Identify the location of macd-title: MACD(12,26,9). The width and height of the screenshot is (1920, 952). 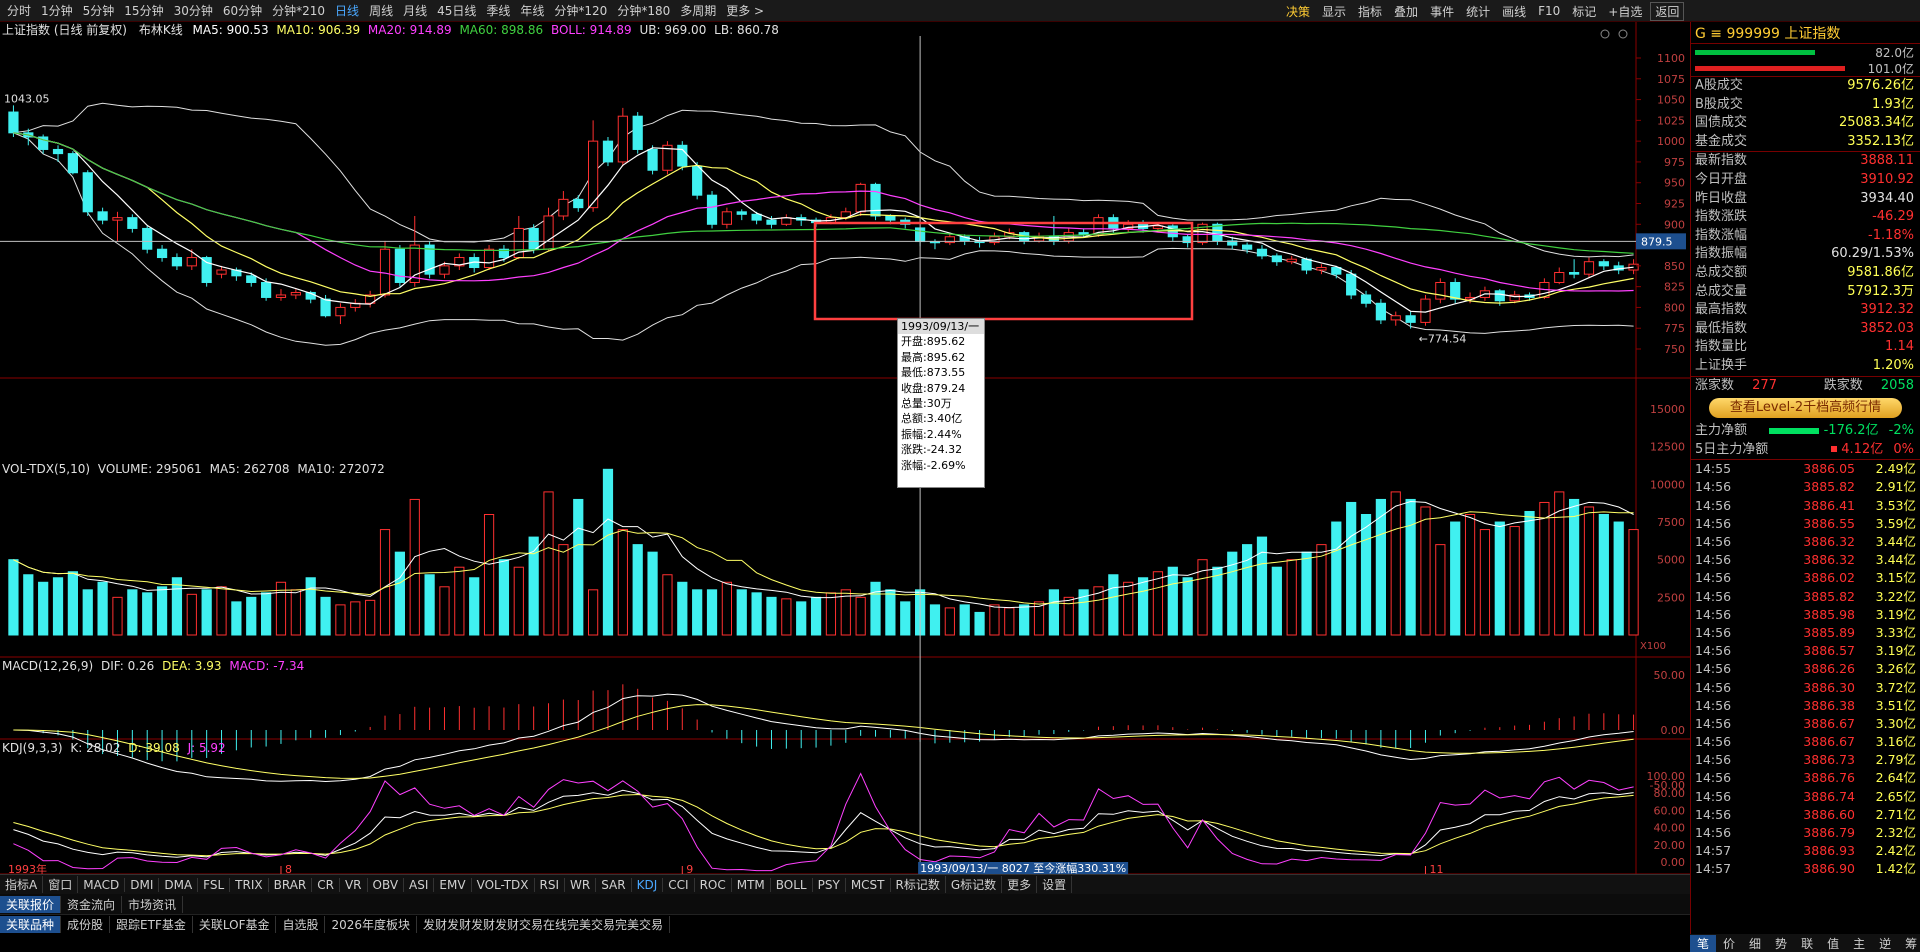
(48, 666).